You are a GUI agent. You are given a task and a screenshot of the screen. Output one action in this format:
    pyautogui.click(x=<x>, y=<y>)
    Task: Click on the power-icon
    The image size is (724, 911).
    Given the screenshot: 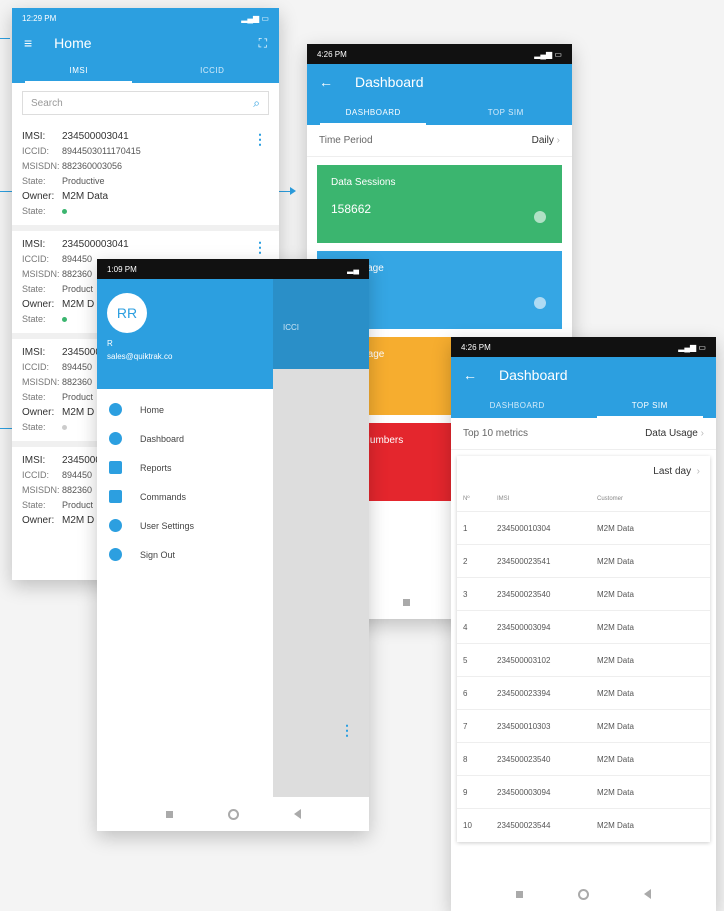 What is the action you would take?
    pyautogui.click(x=115, y=554)
    